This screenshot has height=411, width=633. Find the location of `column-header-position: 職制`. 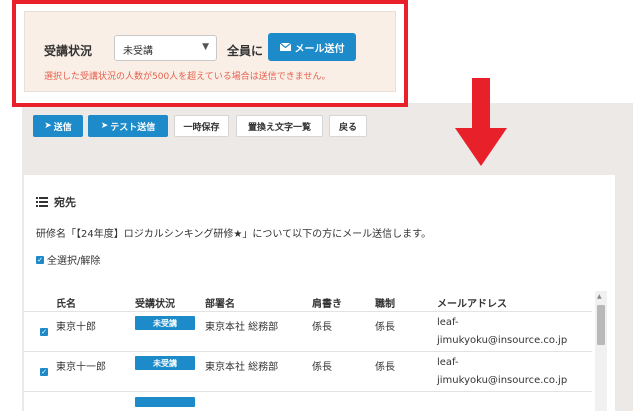

column-header-position: 職制 is located at coordinates (385, 304).